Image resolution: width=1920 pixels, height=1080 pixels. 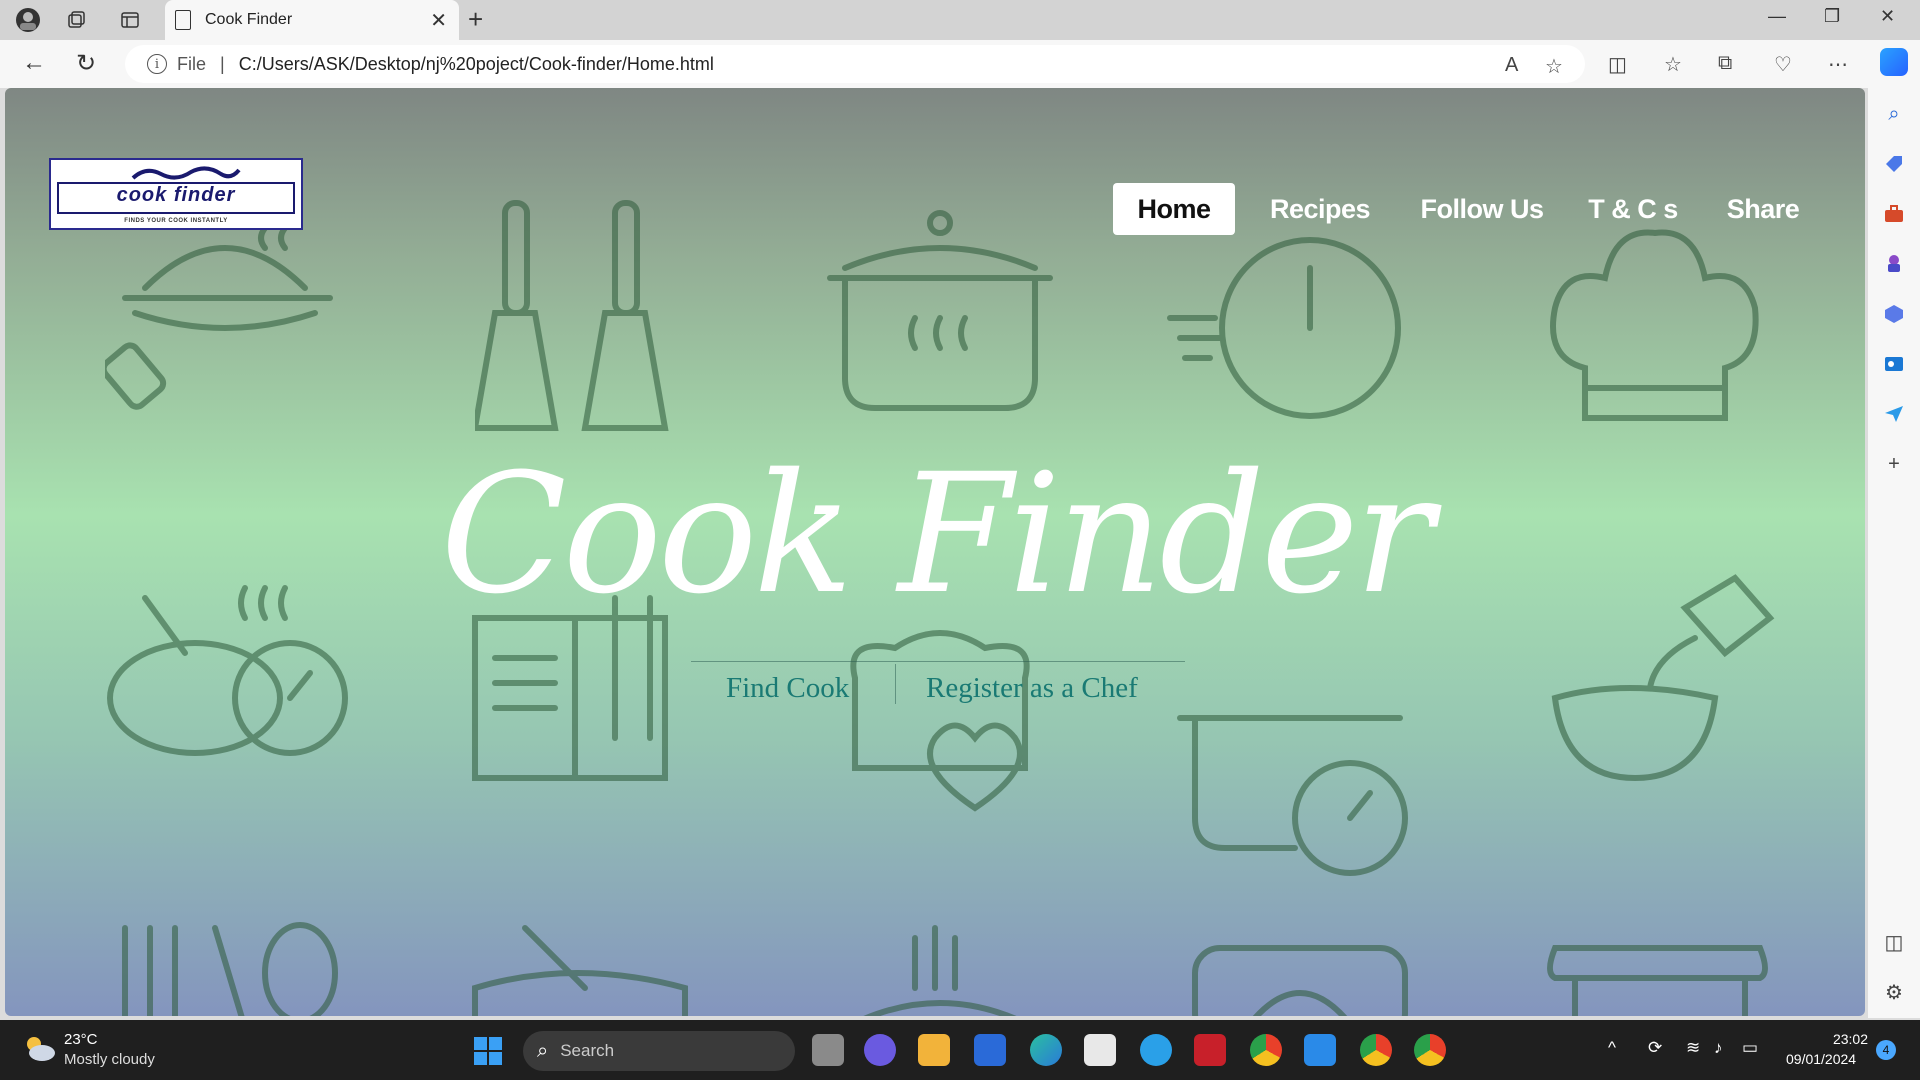 I want to click on collections-icon, so click(x=76, y=20).